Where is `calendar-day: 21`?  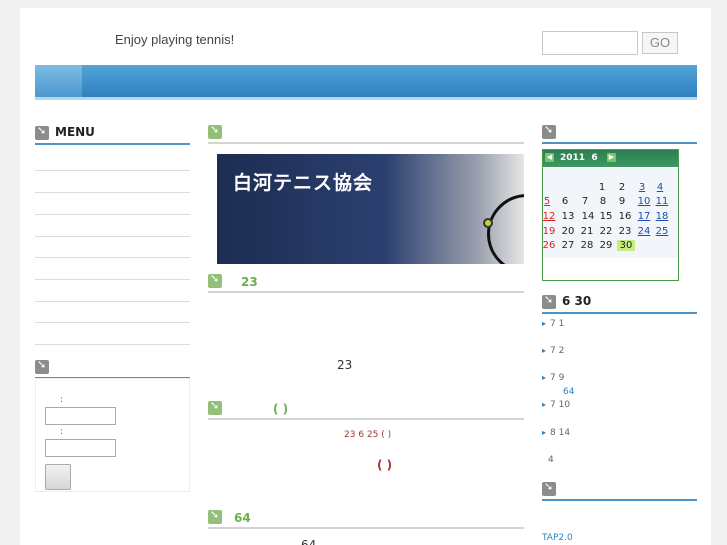 calendar-day: 21 is located at coordinates (587, 231).